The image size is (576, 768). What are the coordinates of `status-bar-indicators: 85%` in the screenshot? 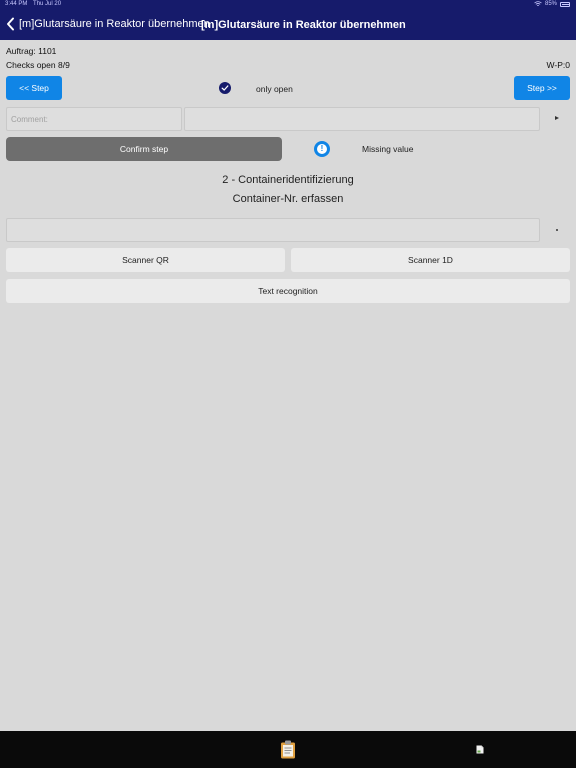 It's located at (552, 4).